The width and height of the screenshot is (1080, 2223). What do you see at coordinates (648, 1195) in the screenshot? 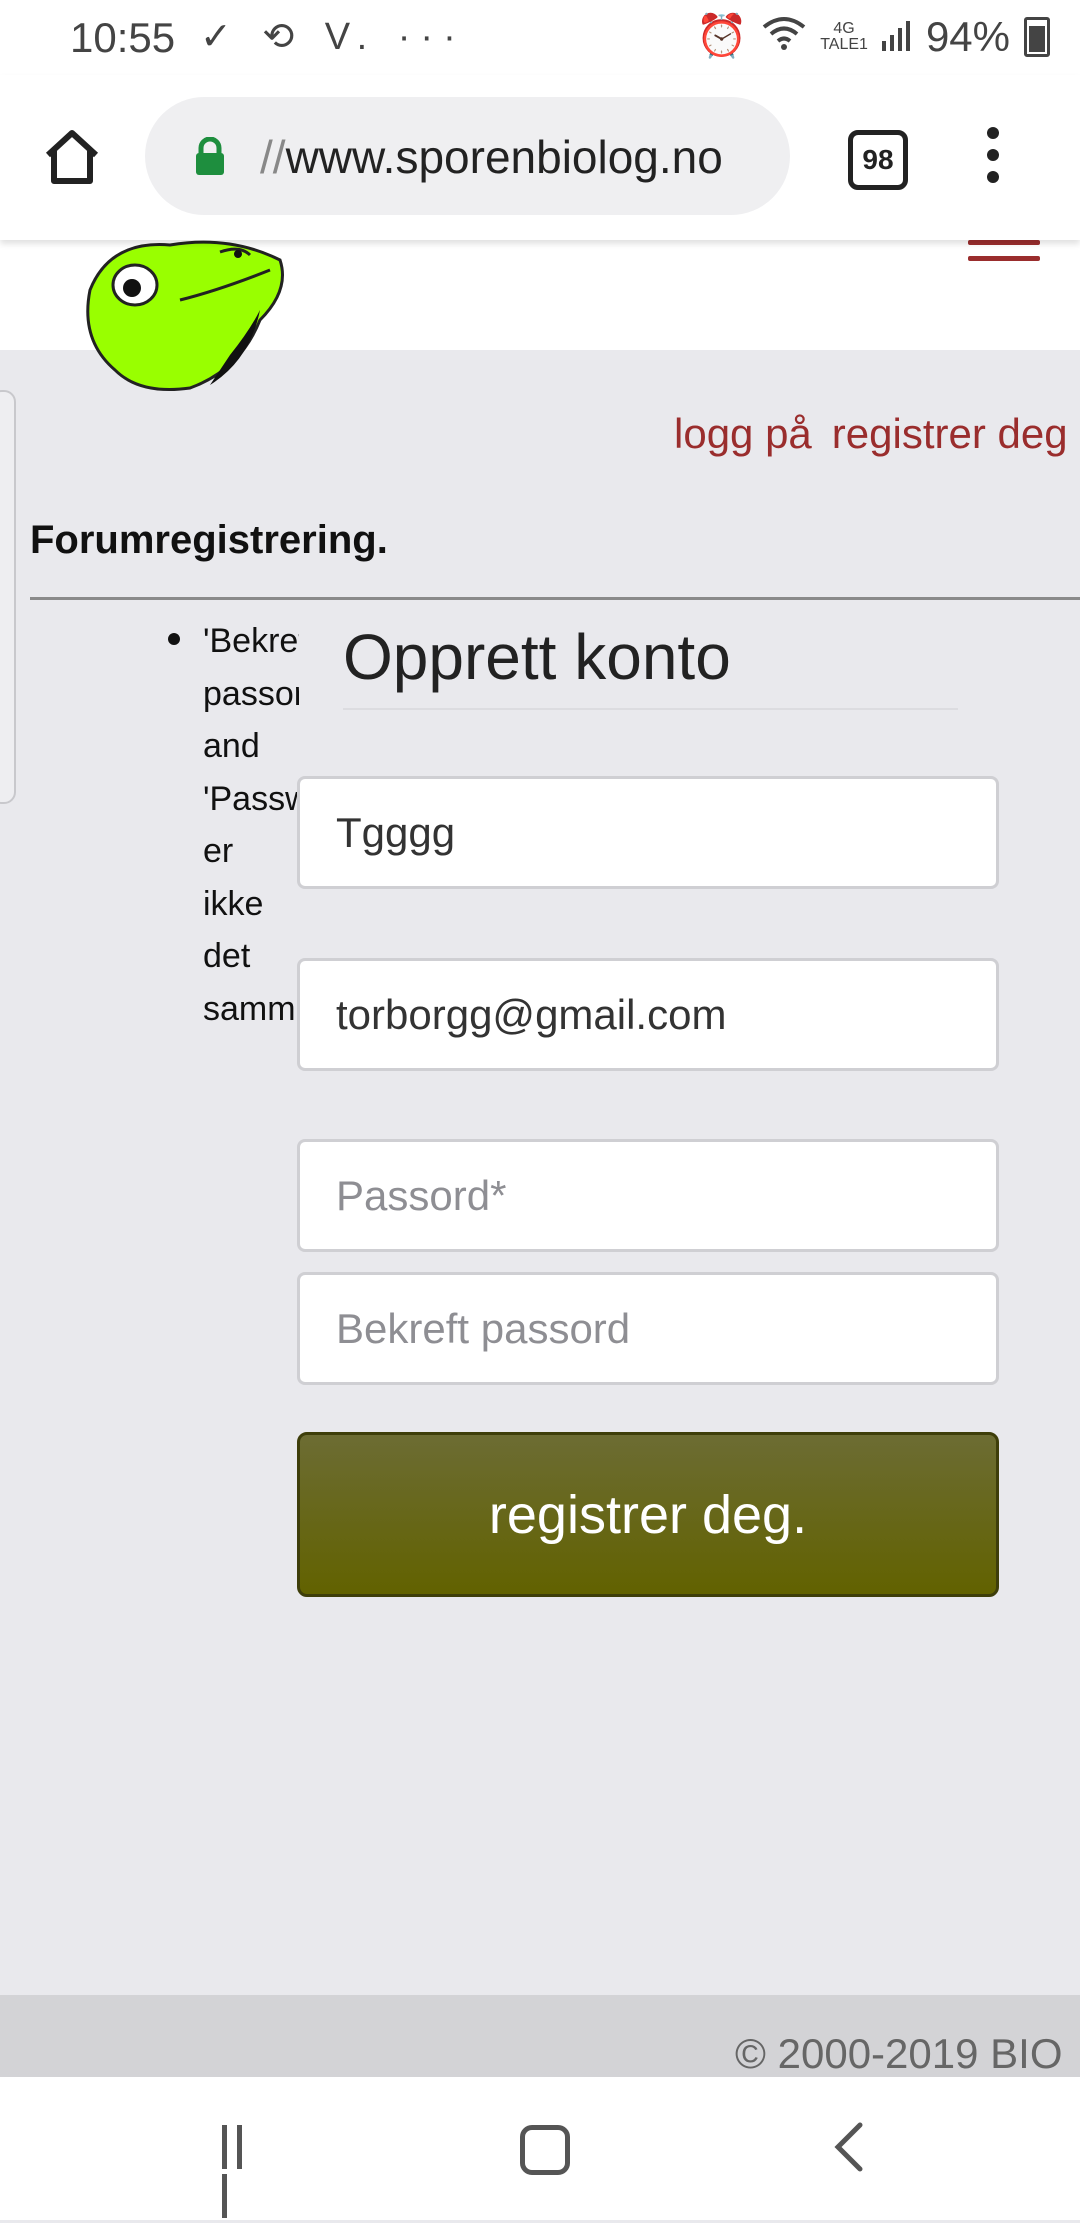
I see `password-input` at bounding box center [648, 1195].